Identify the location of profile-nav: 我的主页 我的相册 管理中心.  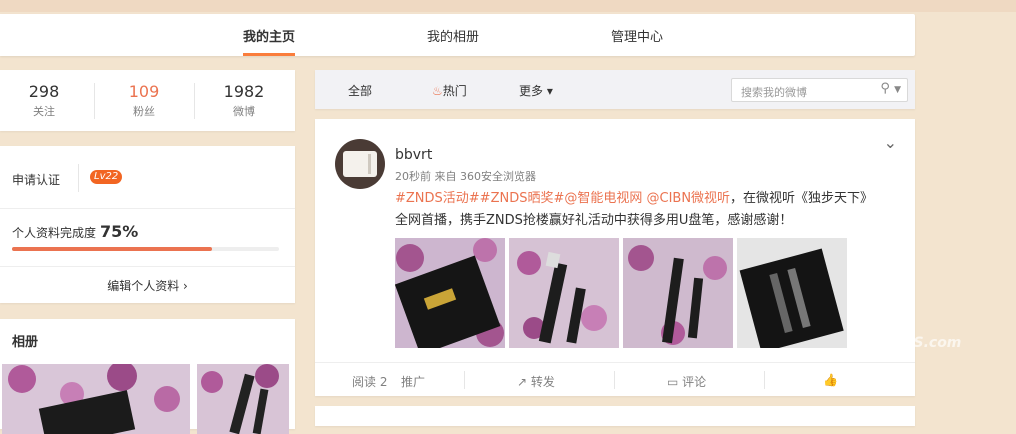
(457, 35).